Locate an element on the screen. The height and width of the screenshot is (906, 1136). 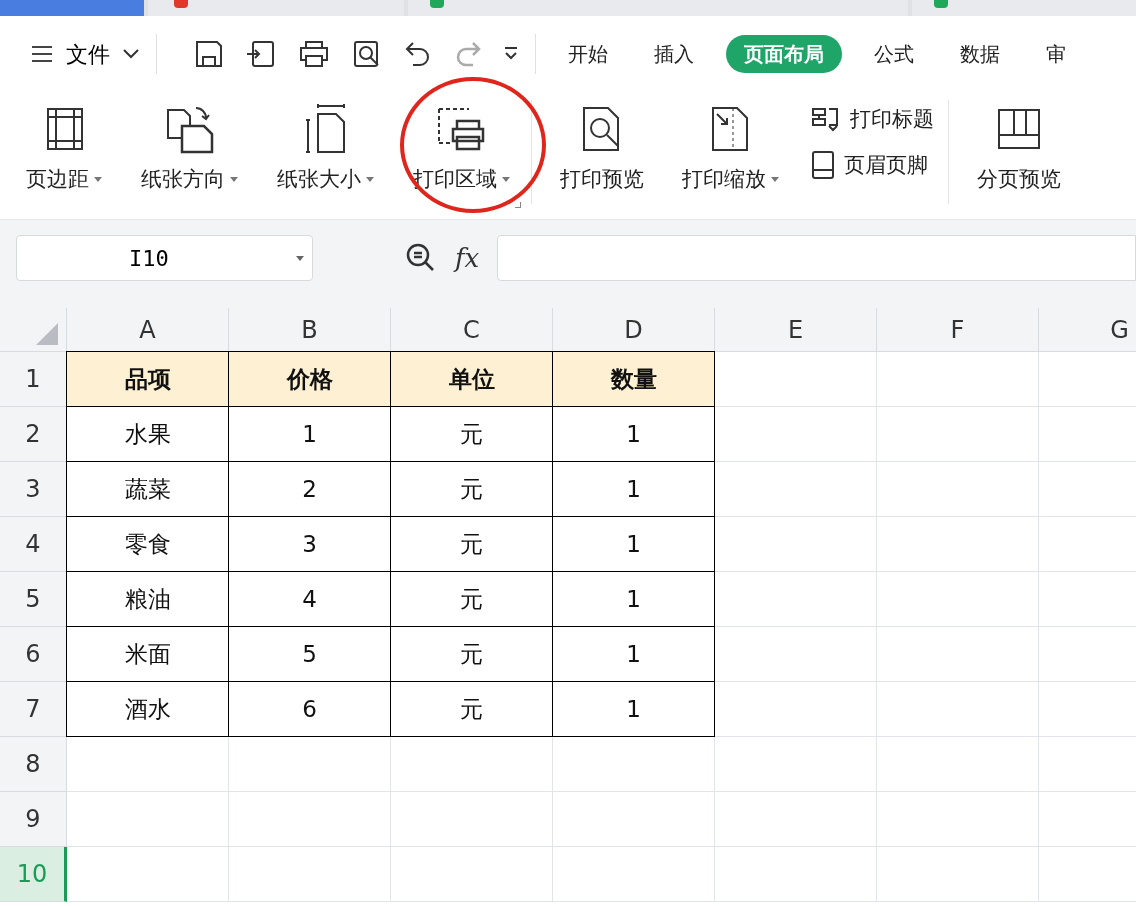
ribbon-tab: 开始 is located at coordinates (588, 54).